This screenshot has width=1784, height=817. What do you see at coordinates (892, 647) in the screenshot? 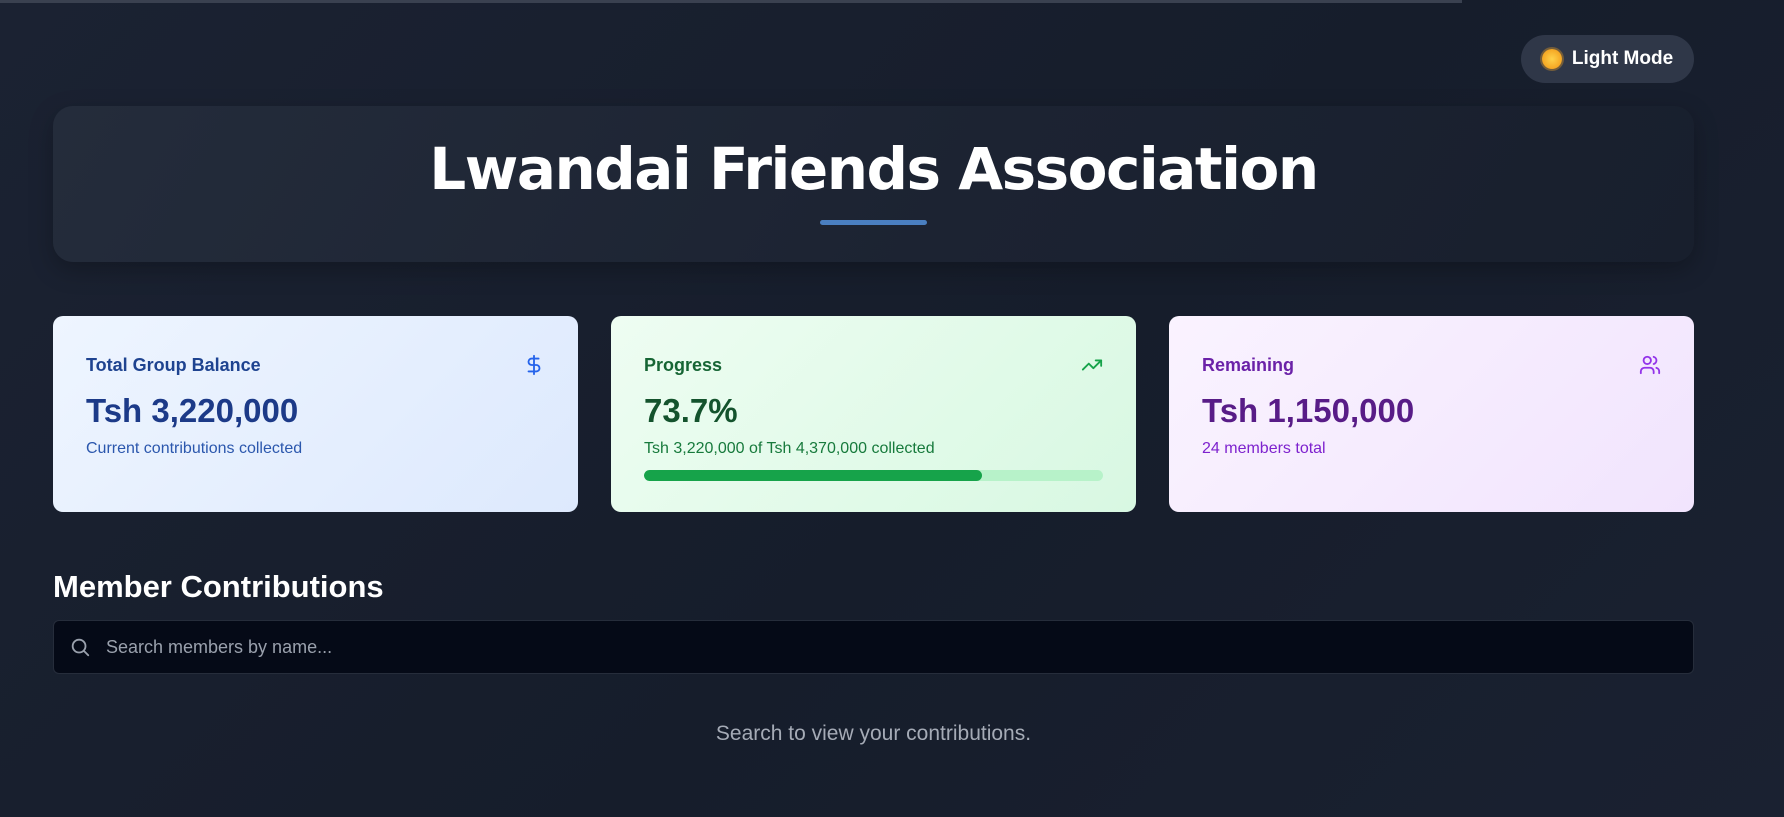
I see `search-input` at bounding box center [892, 647].